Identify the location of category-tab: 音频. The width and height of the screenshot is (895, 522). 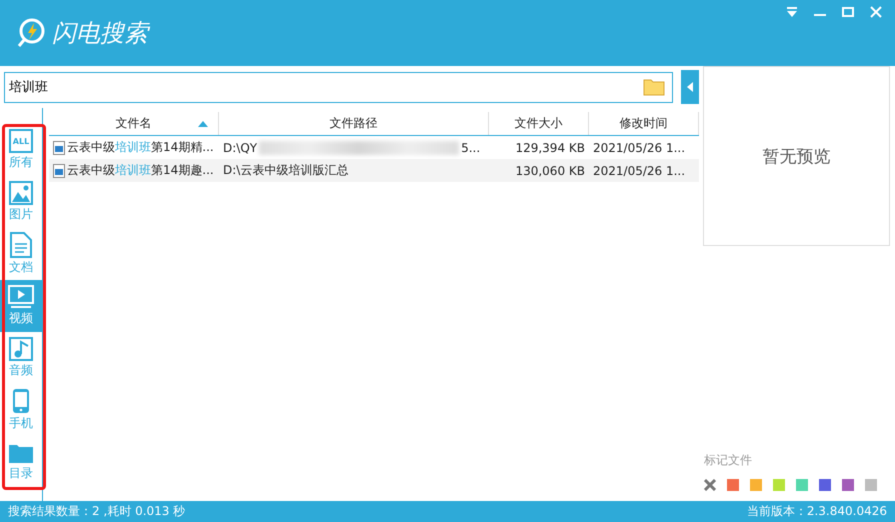
(21, 358).